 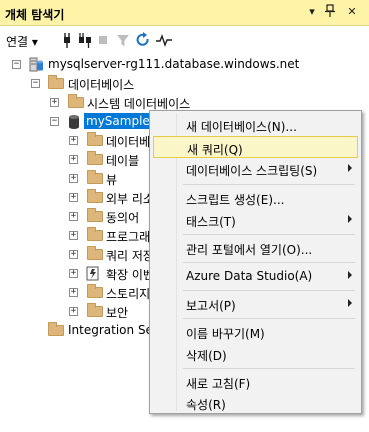 I want to click on connect-label: 연결, so click(x=17, y=42).